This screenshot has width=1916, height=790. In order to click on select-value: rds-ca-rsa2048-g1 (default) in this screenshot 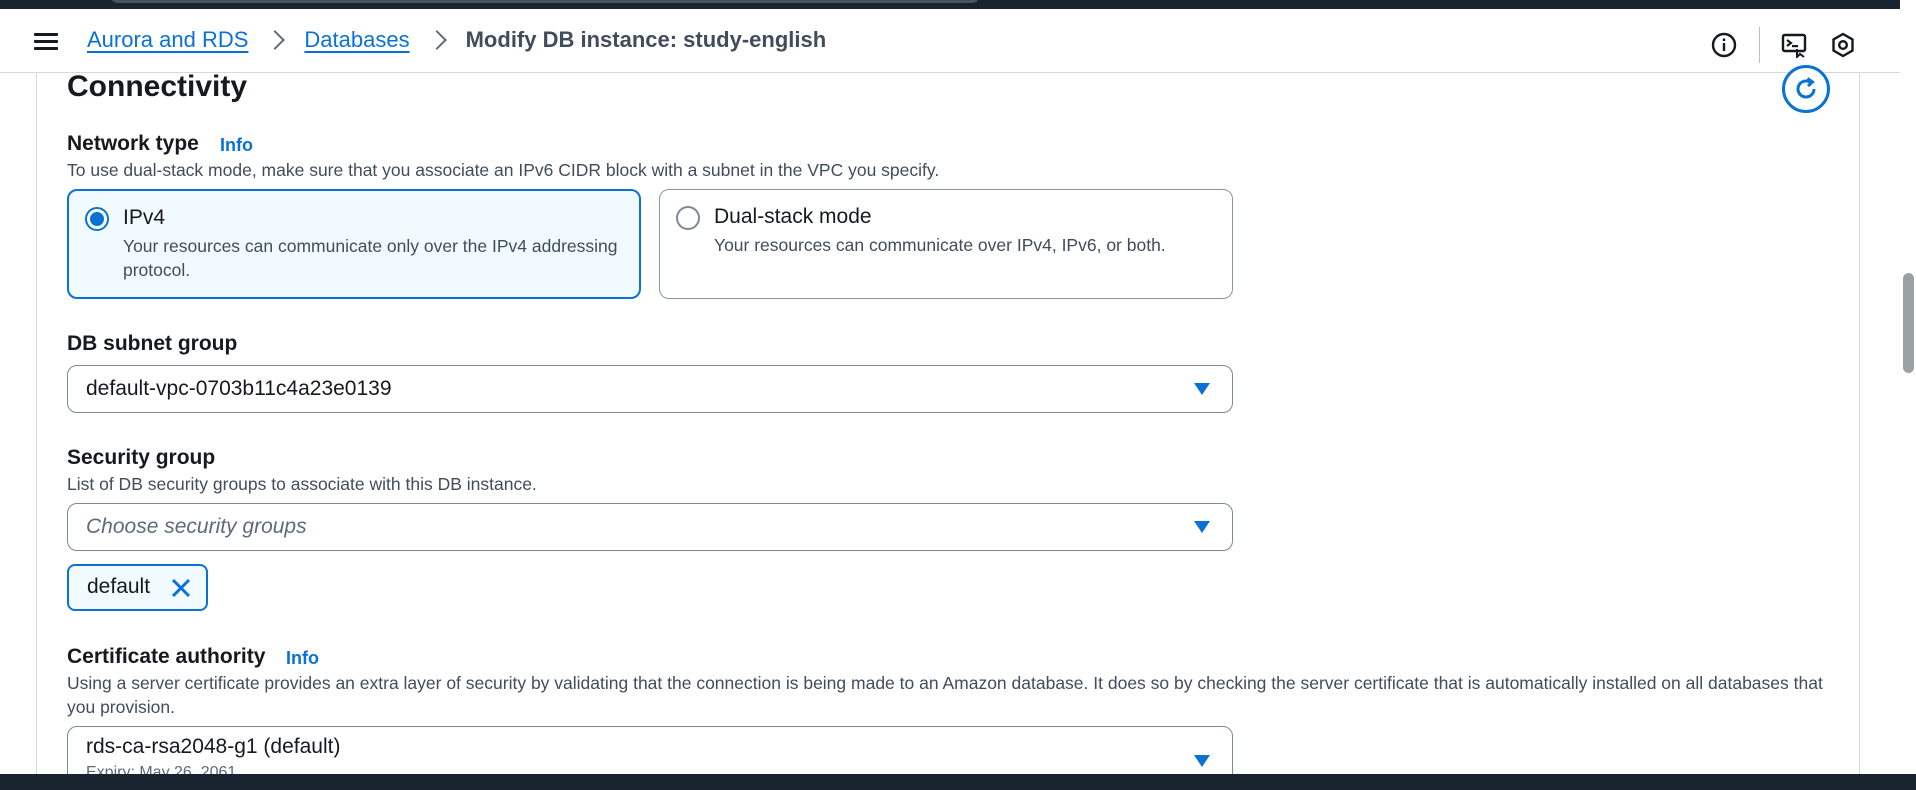, I will do `click(213, 746)`.